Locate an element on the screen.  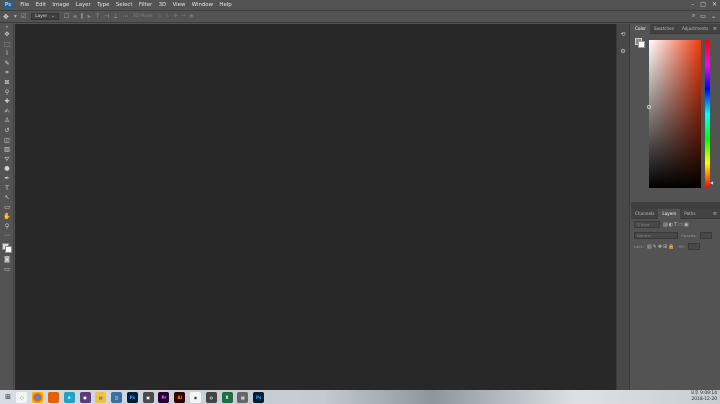
layer-filter-icons: ▨◐T▭▣ is located at coordinates (676, 225).